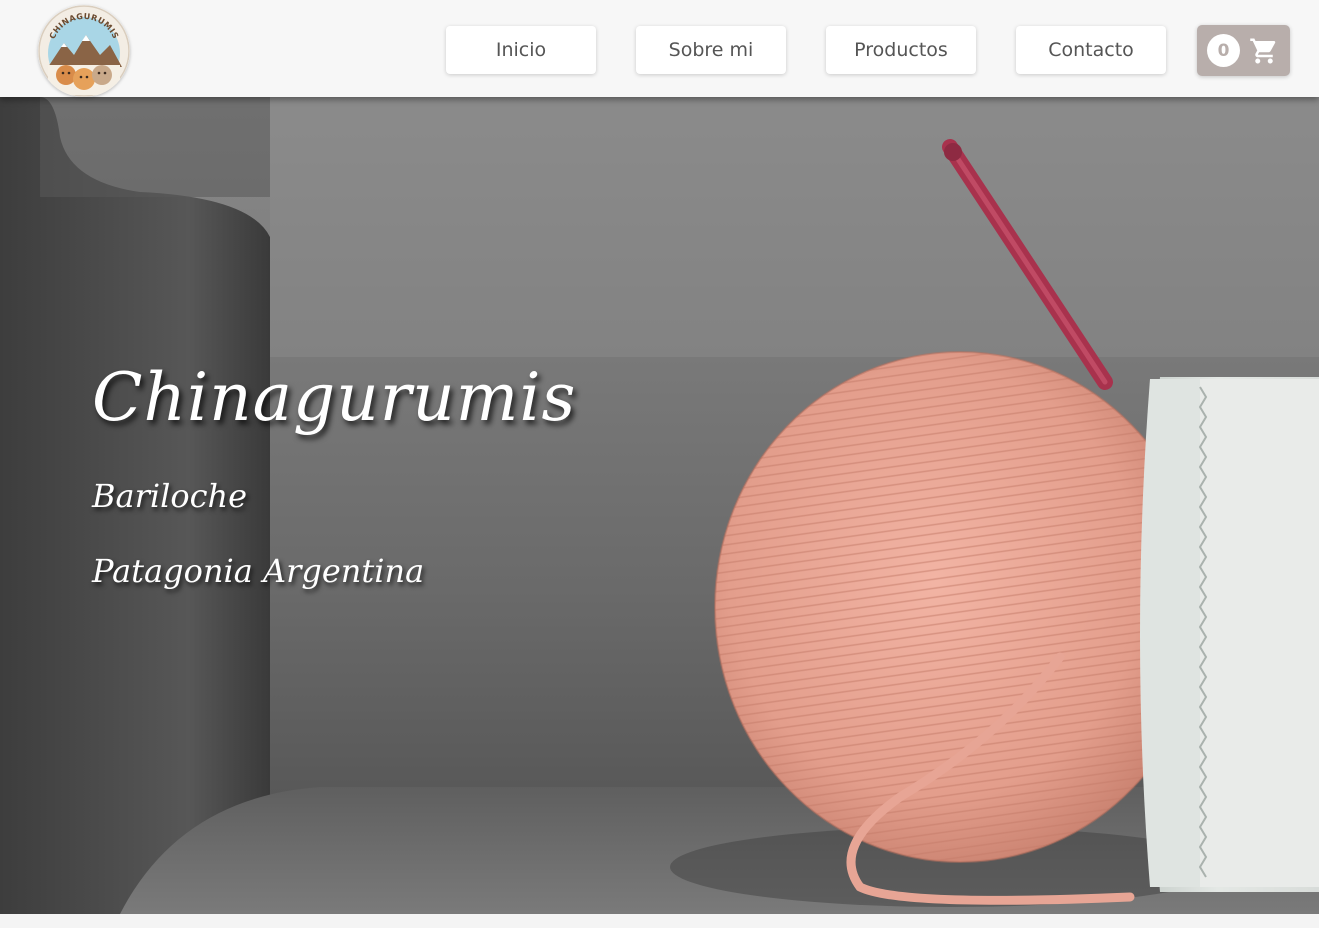 This screenshot has height=928, width=1319. I want to click on hero-title: Chinagurumis, so click(334, 397).